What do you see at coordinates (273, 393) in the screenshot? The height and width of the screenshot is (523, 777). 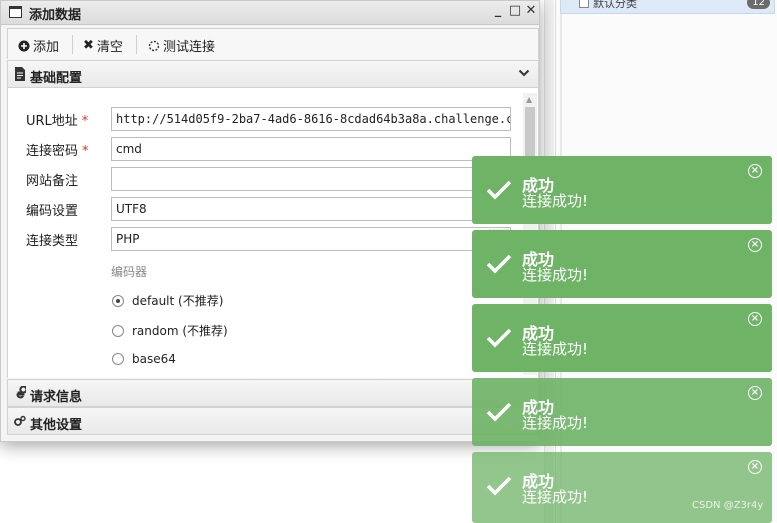 I see `request-info-header: 请求信息` at bounding box center [273, 393].